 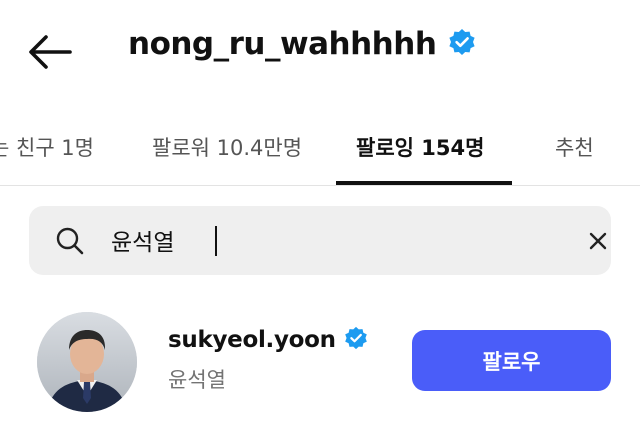 What do you see at coordinates (252, 340) in the screenshot?
I see `username: sukyeol.yoon` at bounding box center [252, 340].